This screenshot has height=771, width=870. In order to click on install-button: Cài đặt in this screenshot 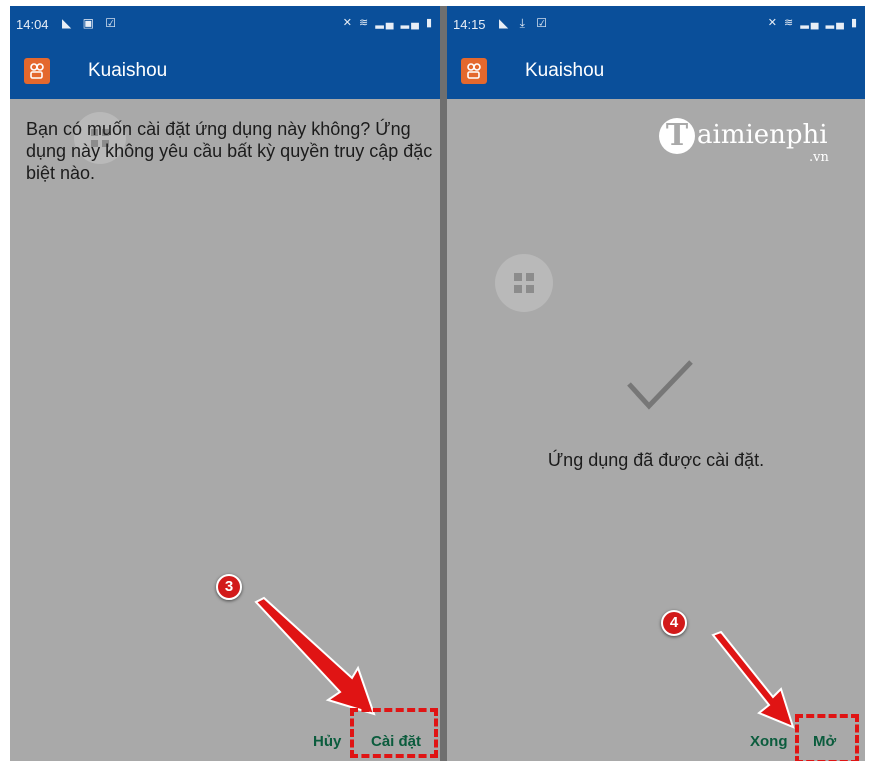, I will do `click(396, 741)`.